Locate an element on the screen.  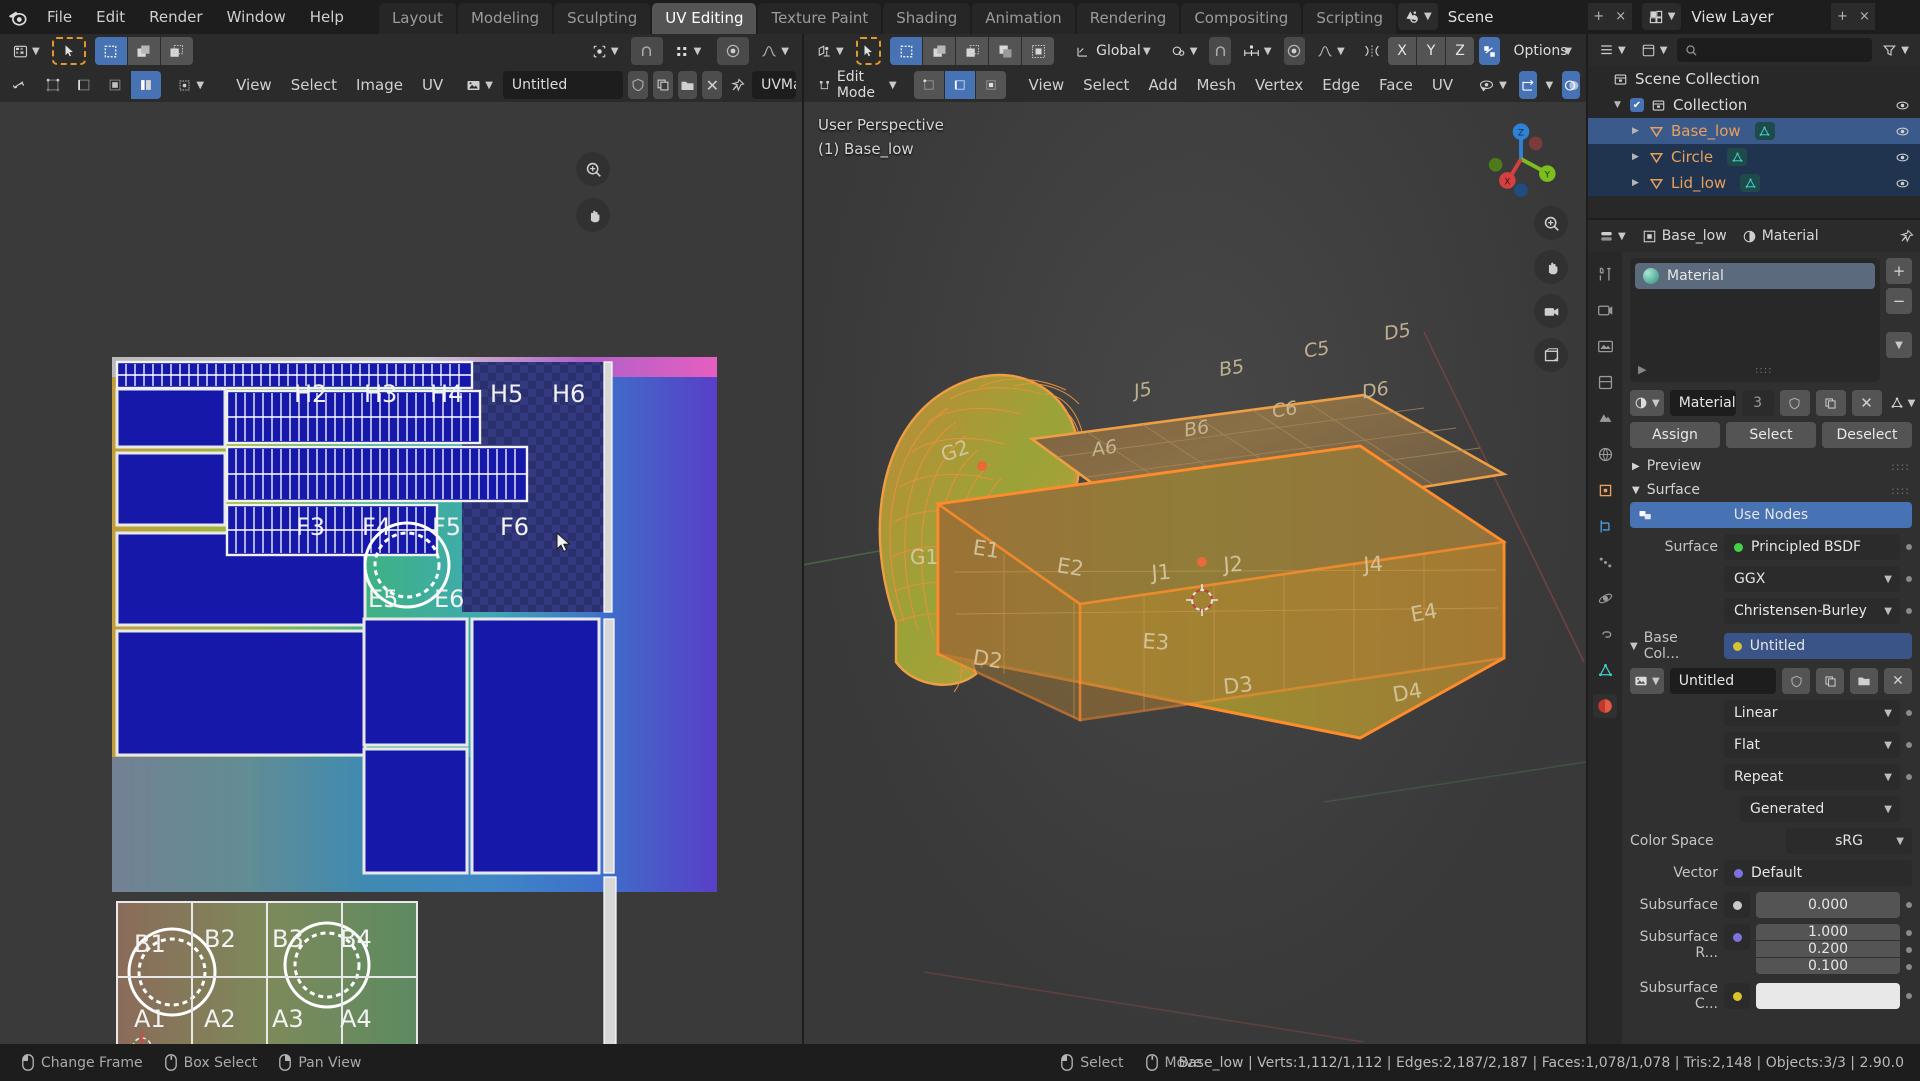
view-layer-name-field: View Layer is located at coordinates (1756, 16).